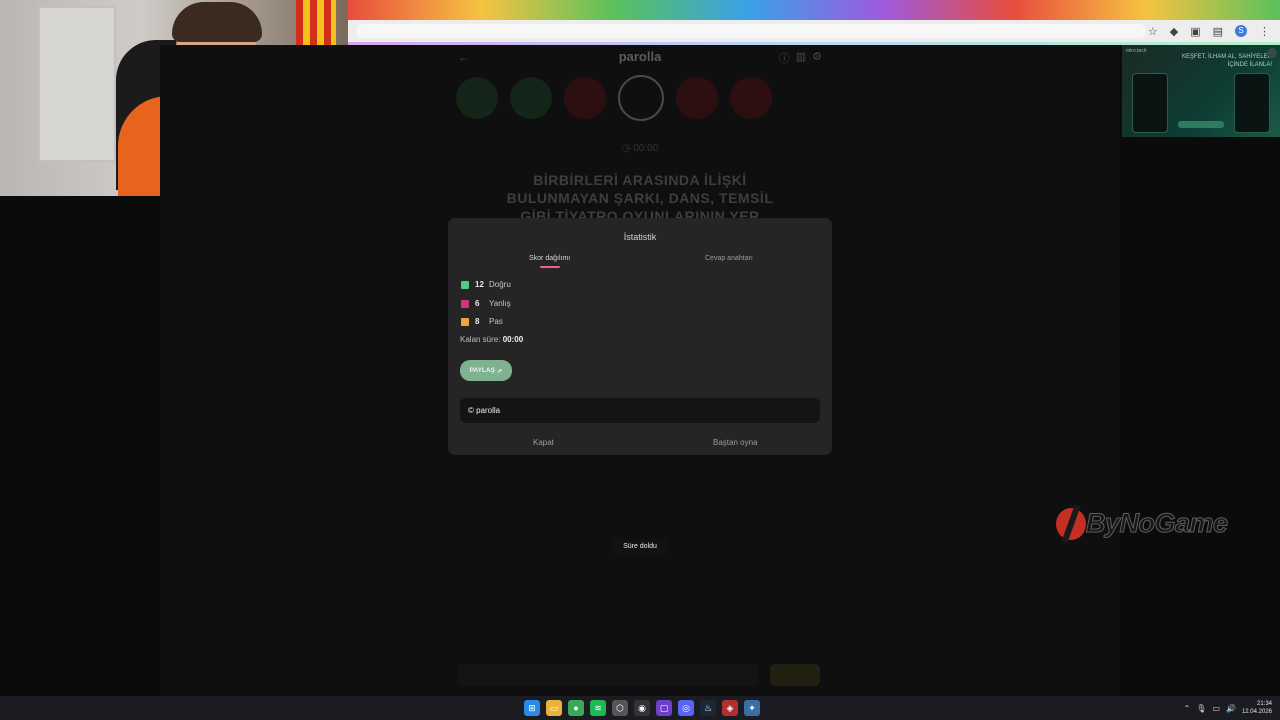  Describe the element at coordinates (1272, 53) in the screenshot. I see `ad-close-icon` at that location.